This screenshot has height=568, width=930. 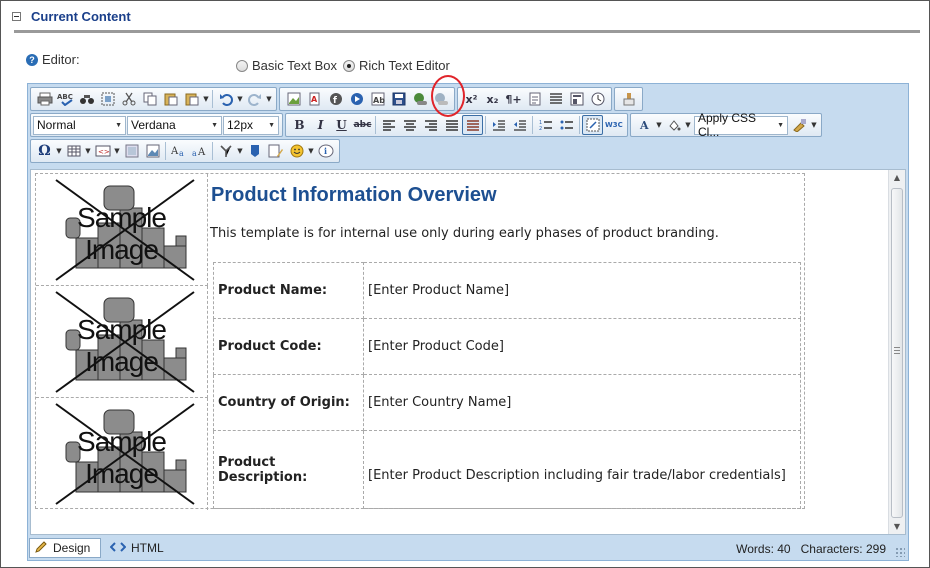 What do you see at coordinates (320, 125) in the screenshot?
I see `italic-button: I` at bounding box center [320, 125].